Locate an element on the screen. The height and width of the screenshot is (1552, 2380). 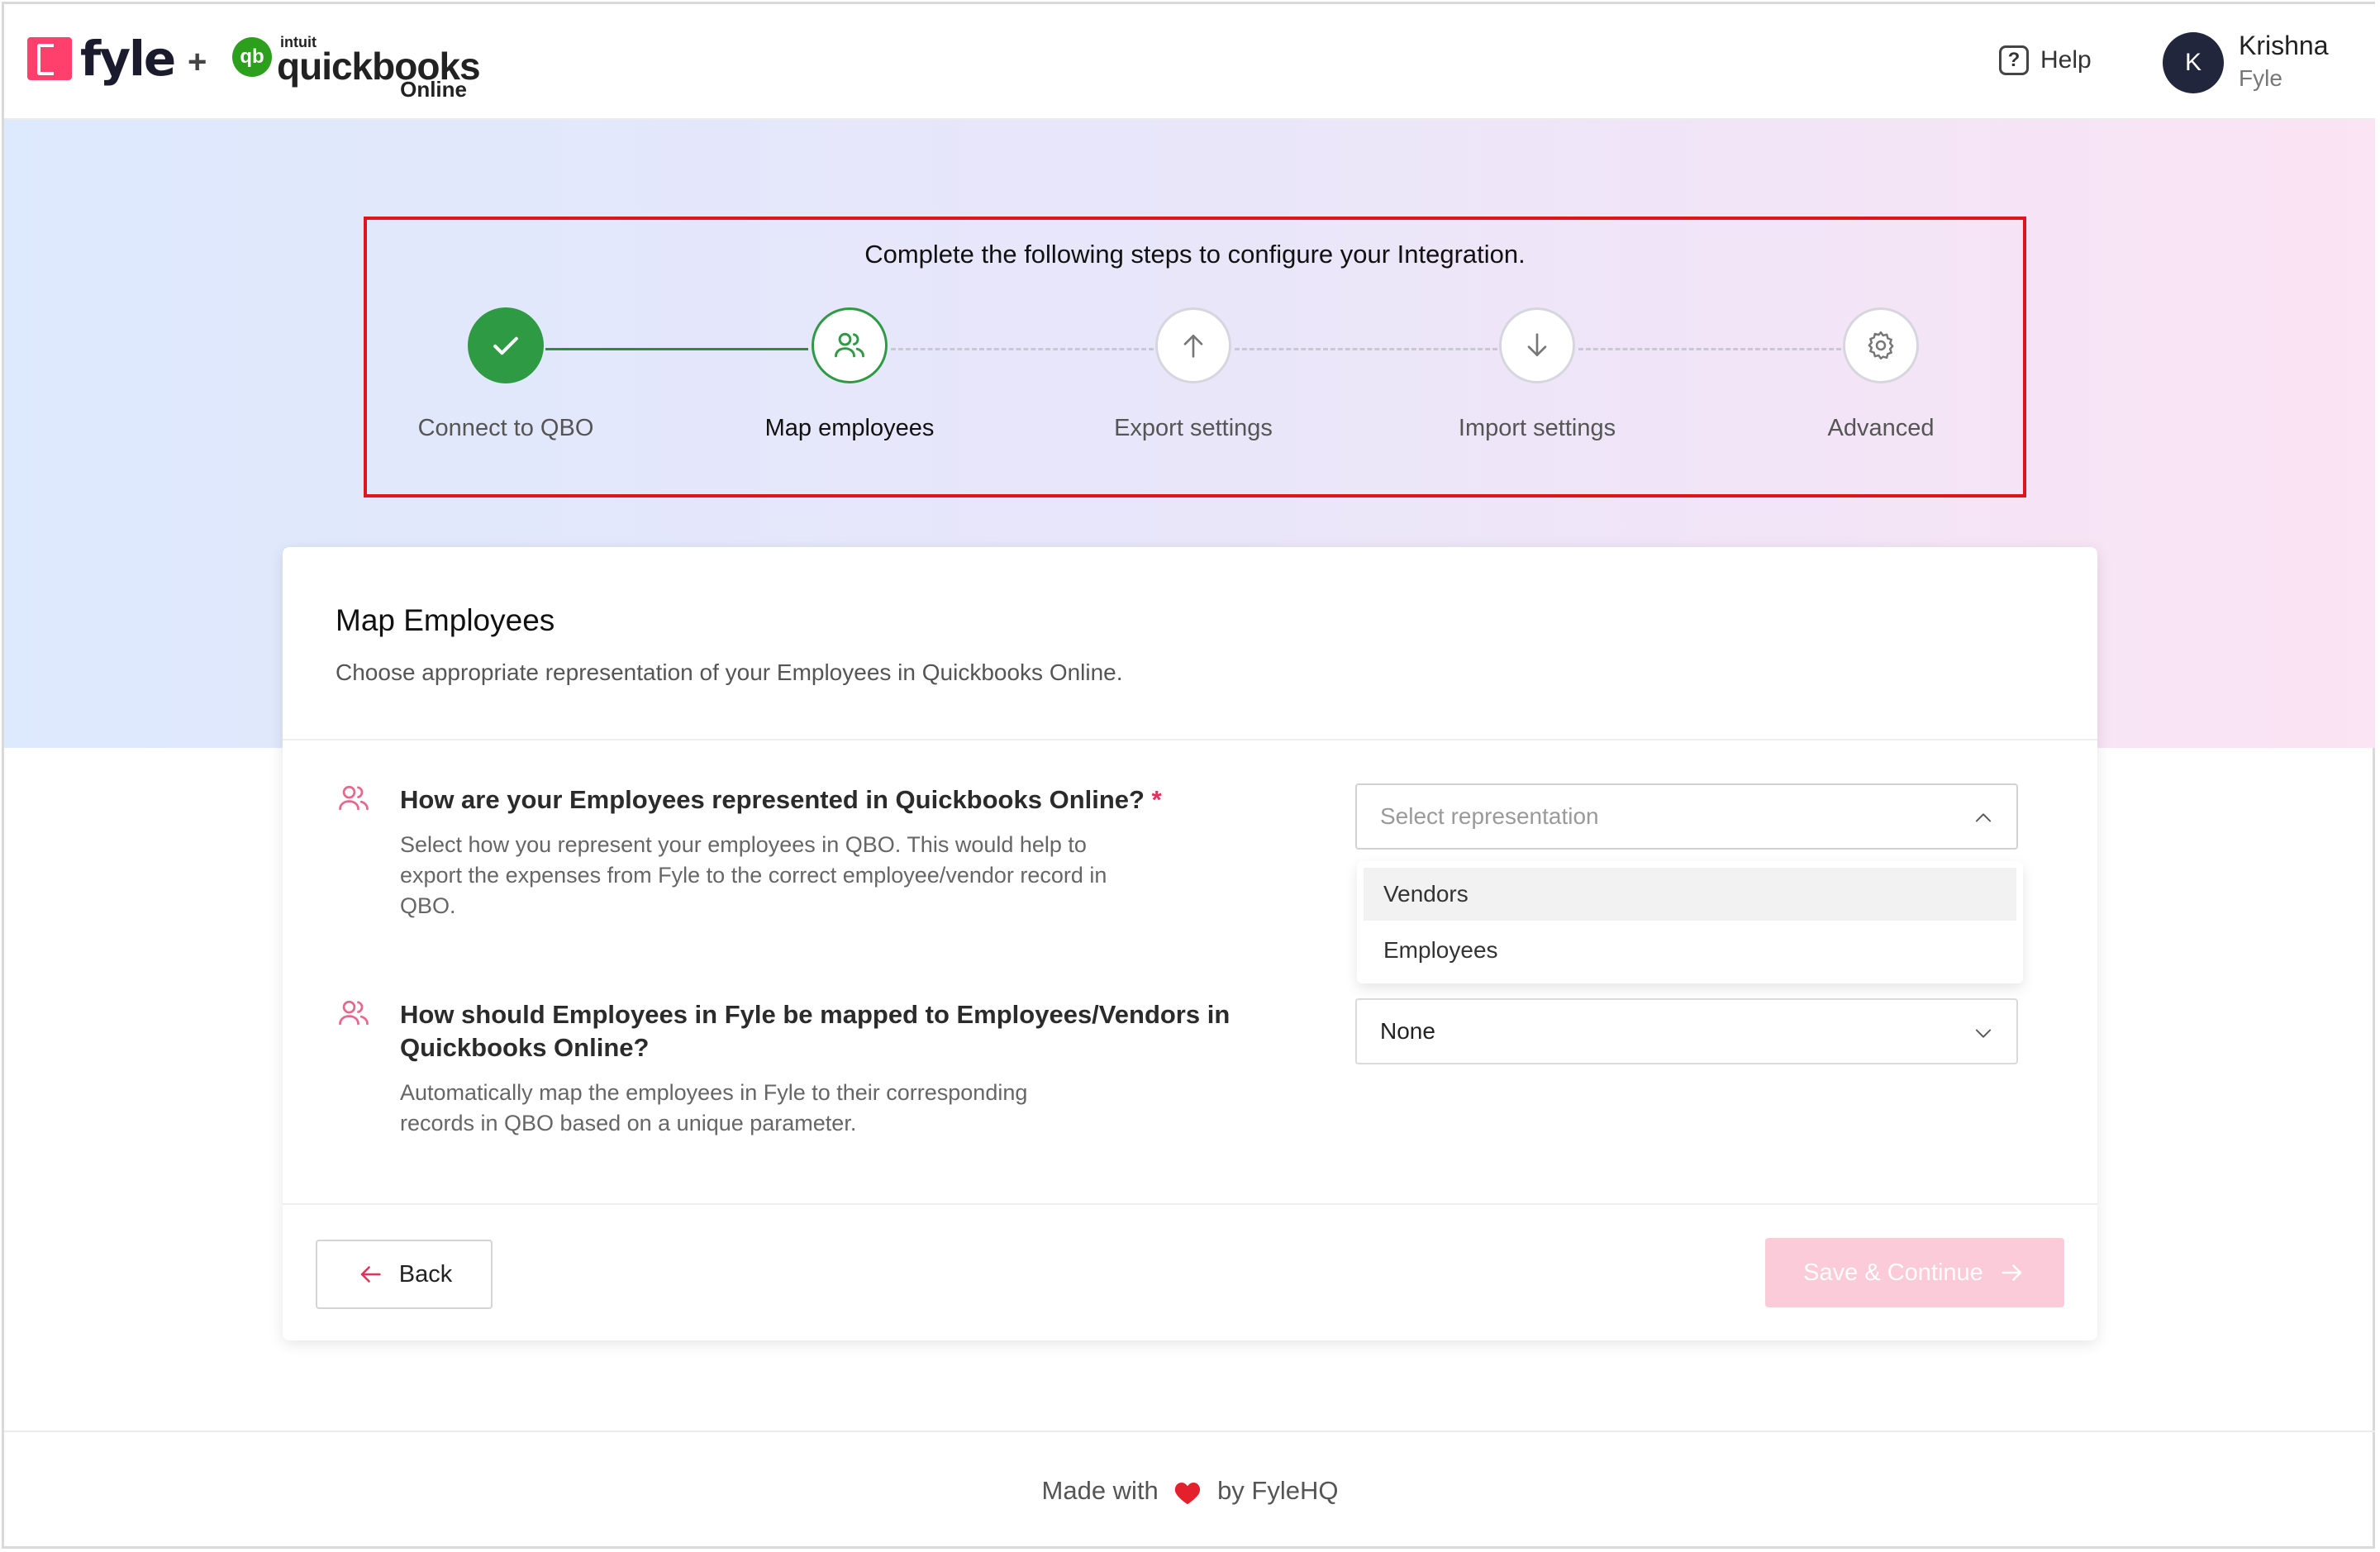
plus-sign: + is located at coordinates (197, 62).